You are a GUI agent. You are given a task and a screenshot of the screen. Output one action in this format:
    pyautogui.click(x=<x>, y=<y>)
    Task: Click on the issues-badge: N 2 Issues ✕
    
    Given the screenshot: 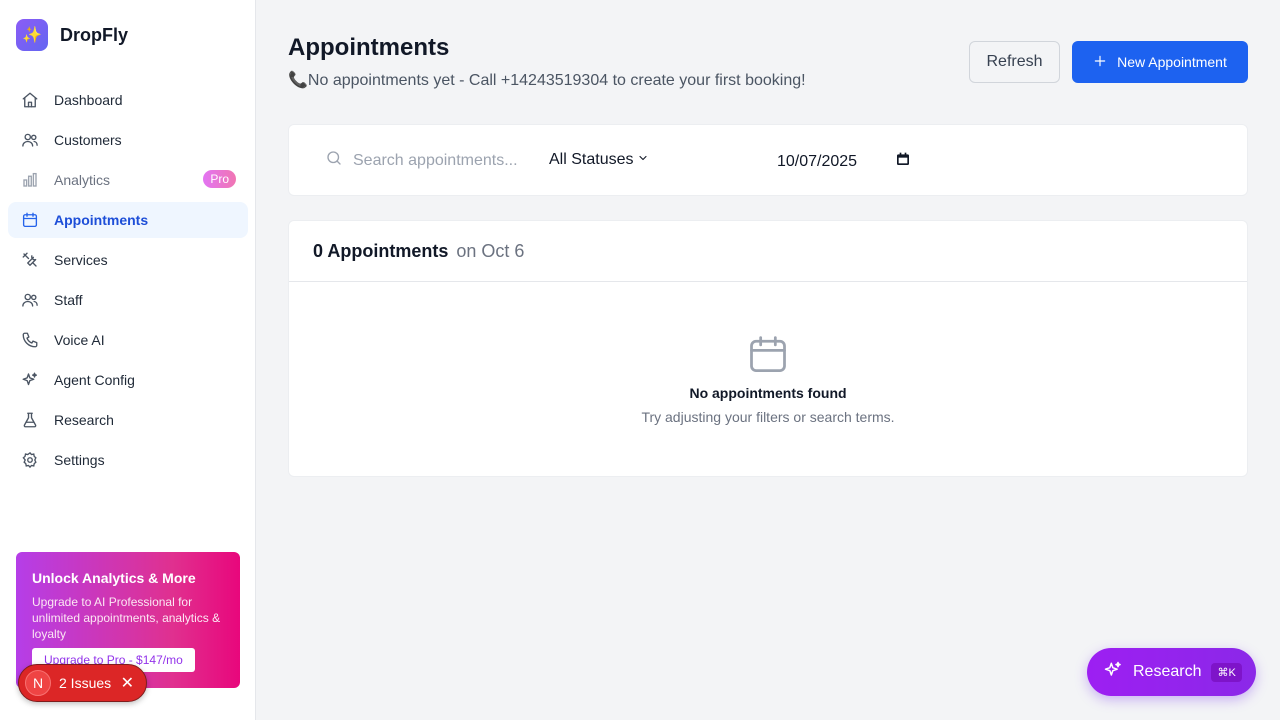 What is the action you would take?
    pyautogui.click(x=82, y=683)
    